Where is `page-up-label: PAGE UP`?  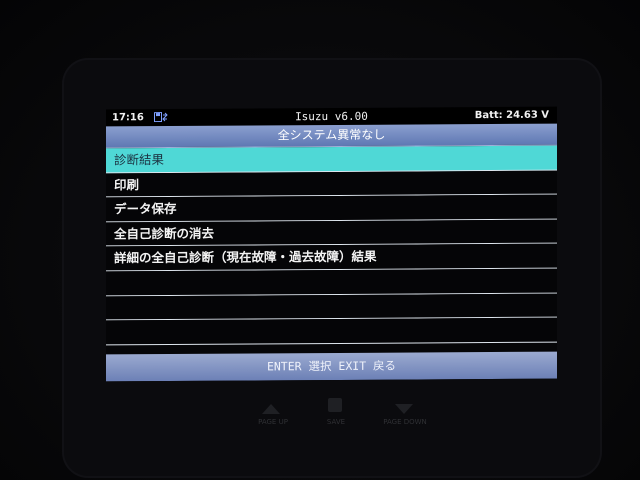
page-up-label: PAGE UP is located at coordinates (273, 422).